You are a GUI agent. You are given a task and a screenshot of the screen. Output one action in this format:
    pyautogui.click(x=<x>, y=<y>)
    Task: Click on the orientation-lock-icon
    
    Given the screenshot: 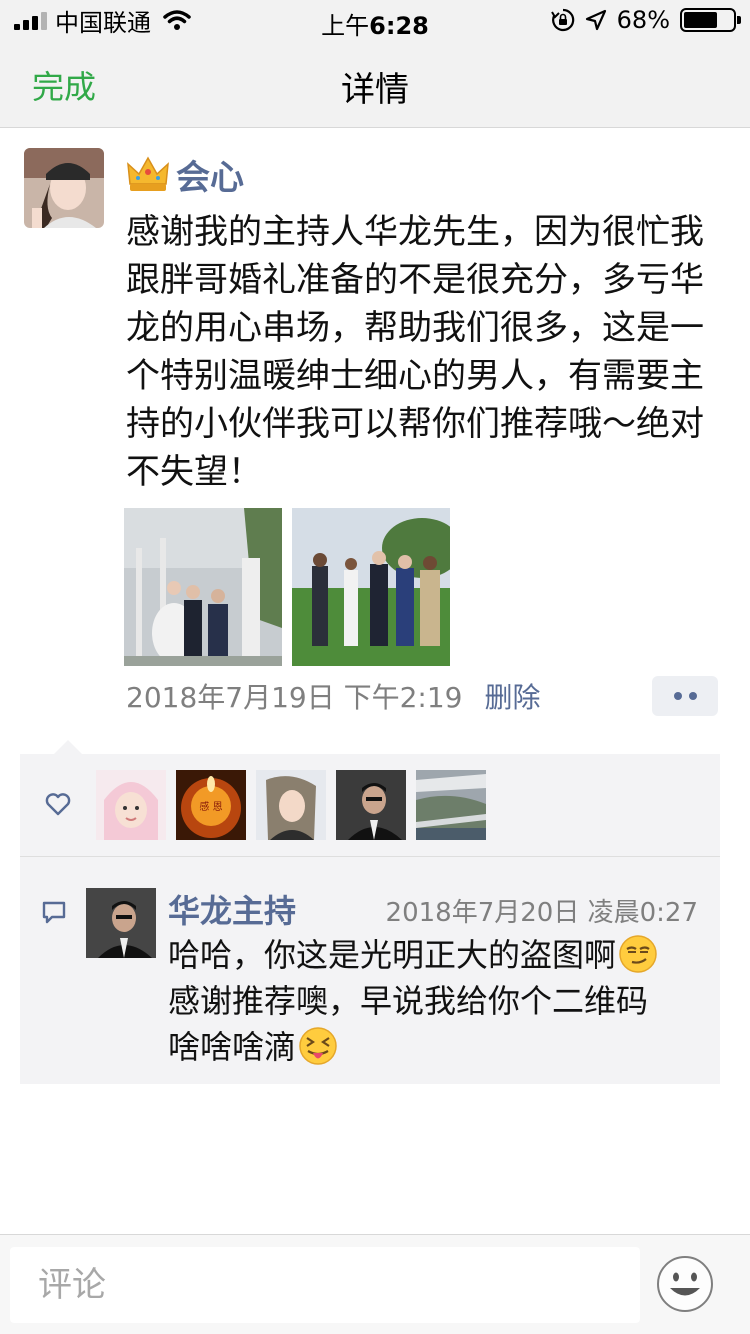 What is the action you would take?
    pyautogui.click(x=562, y=20)
    